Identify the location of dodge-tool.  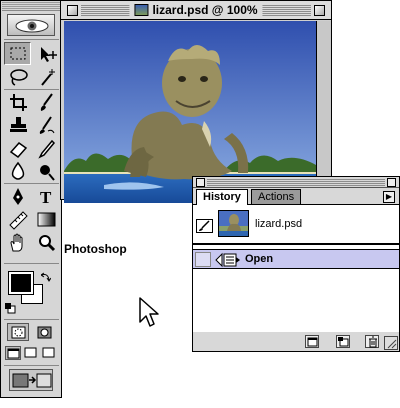
(45, 170).